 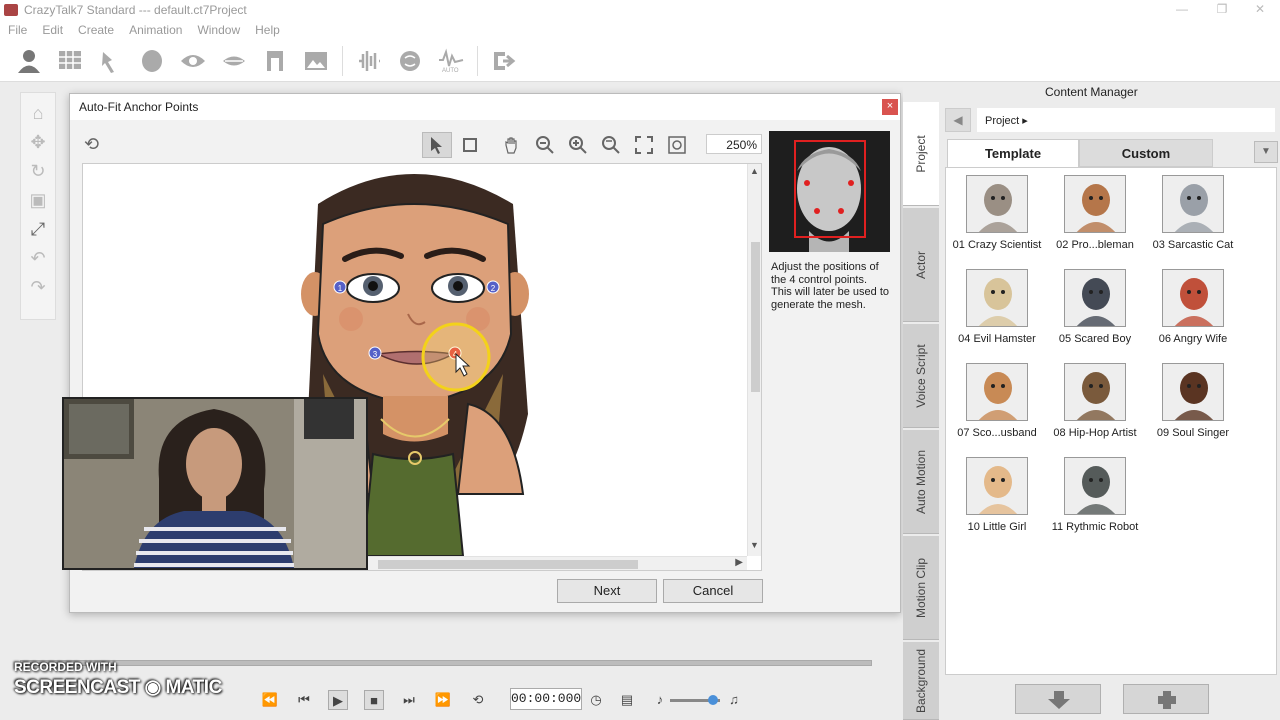 I want to click on template-item-label: 07 Sco...usband, so click(x=997, y=433).